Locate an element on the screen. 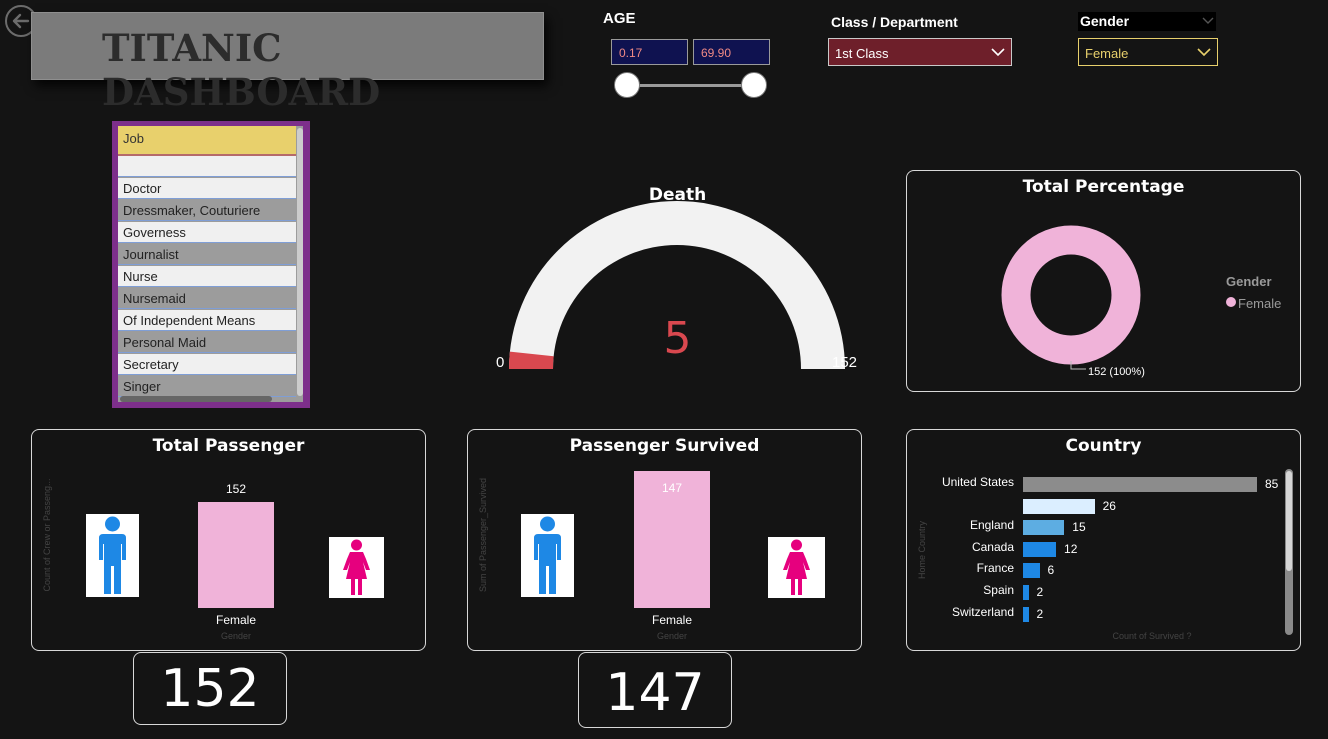 Image resolution: width=1328 pixels, height=739 pixels. chart-plot is located at coordinates (236, 555).